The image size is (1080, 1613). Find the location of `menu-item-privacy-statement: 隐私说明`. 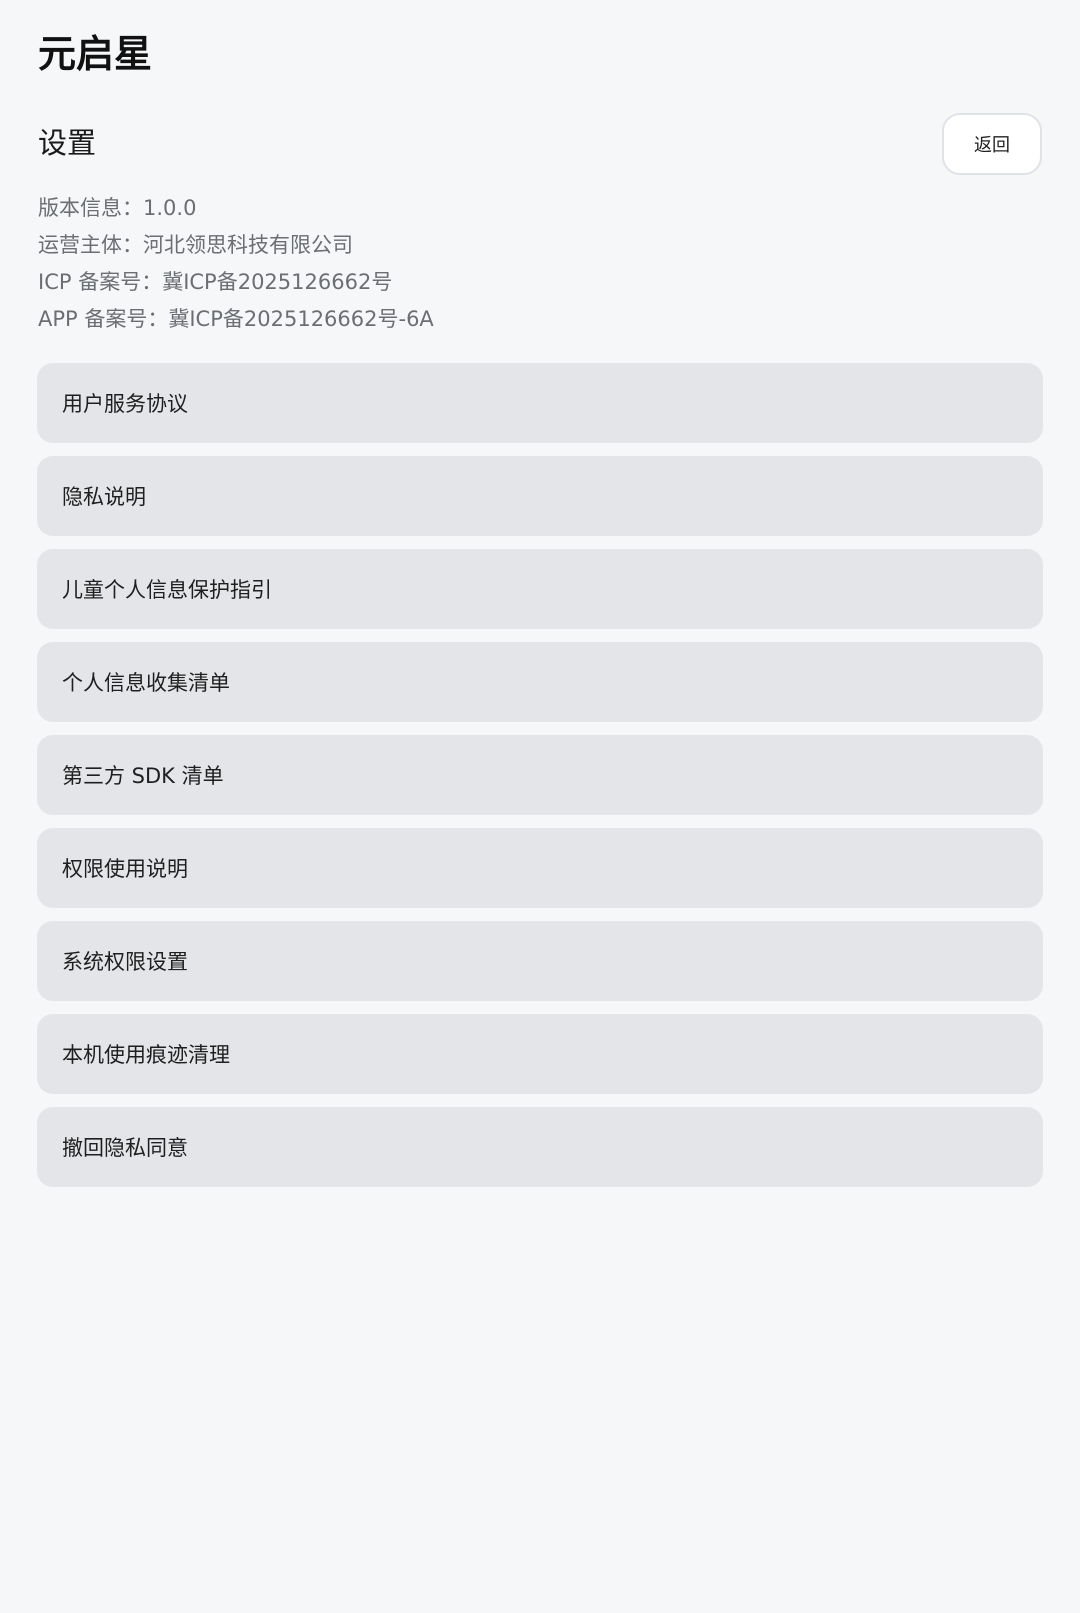

menu-item-privacy-statement: 隐私说明 is located at coordinates (540, 496).